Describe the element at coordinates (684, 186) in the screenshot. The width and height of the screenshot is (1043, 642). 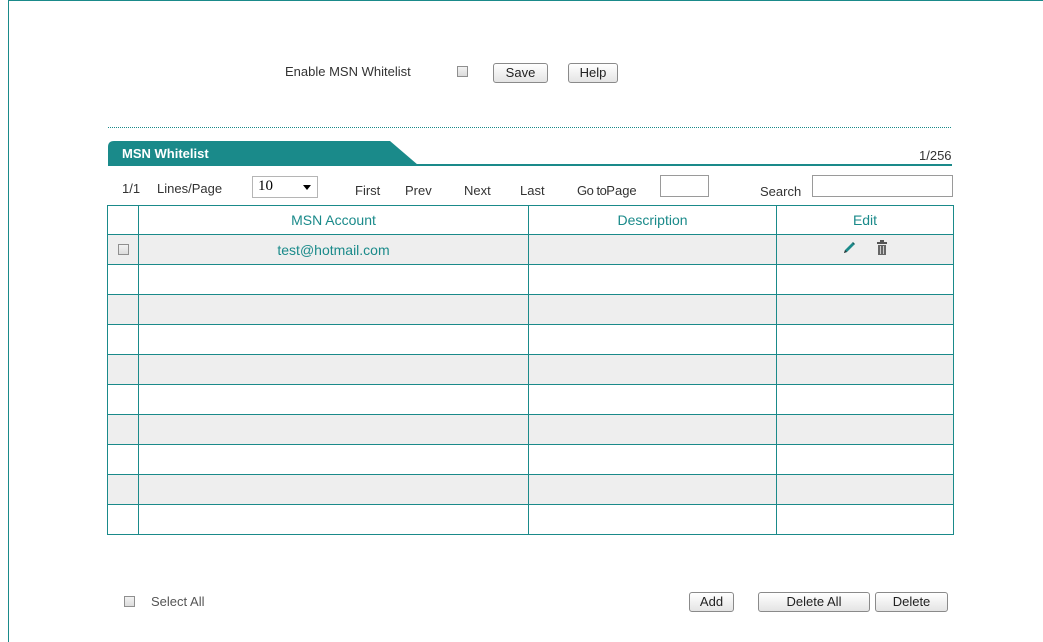
I see `goto-page-input` at that location.